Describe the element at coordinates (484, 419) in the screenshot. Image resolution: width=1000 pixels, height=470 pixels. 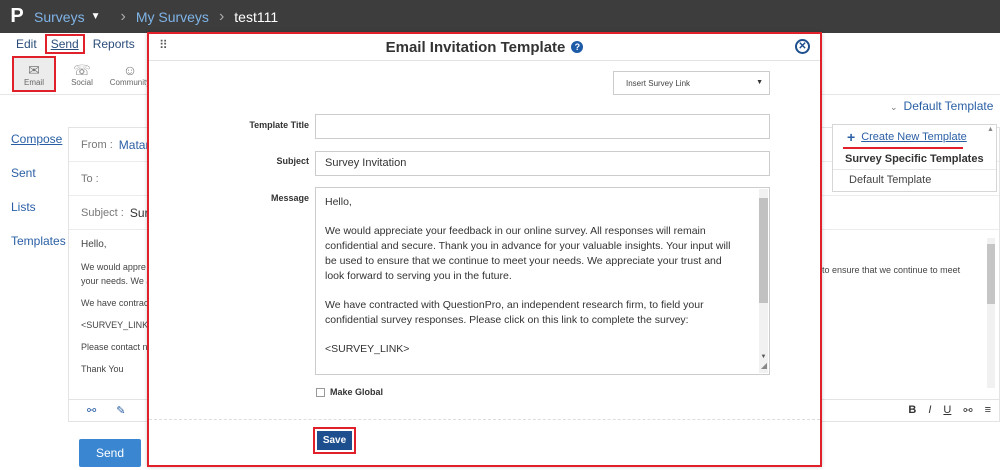
I see `divider` at that location.